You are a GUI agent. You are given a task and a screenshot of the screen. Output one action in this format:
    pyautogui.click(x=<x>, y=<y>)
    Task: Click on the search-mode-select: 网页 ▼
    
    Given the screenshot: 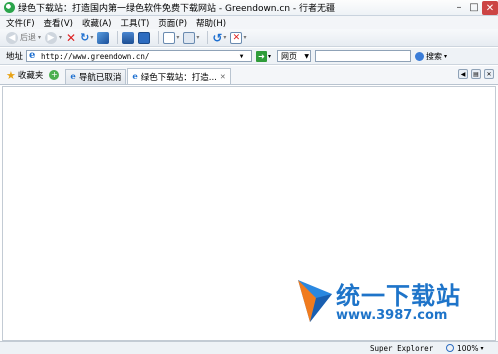 What is the action you would take?
    pyautogui.click(x=294, y=56)
    